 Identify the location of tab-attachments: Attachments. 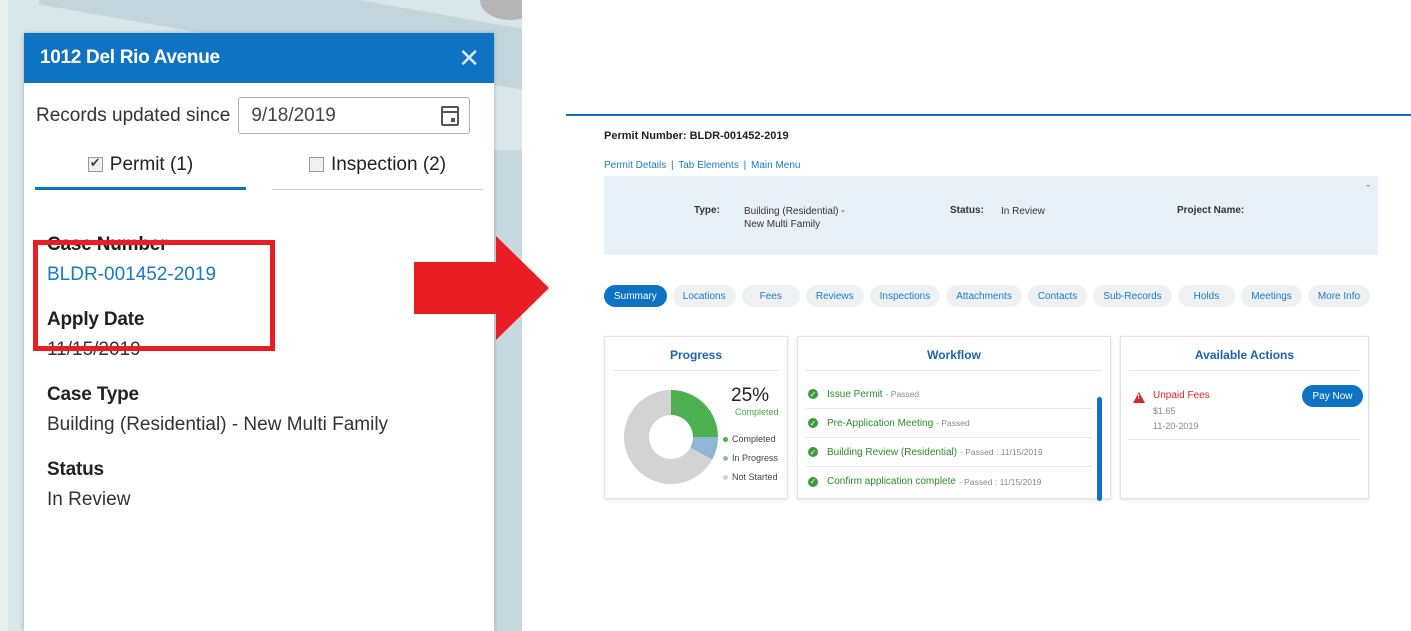
(984, 296).